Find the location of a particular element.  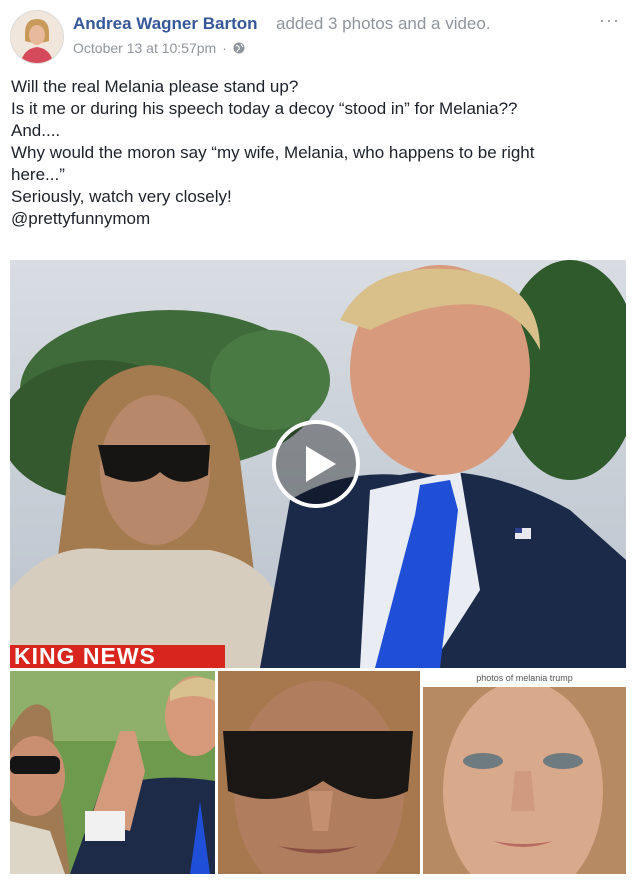

photo-thumbnail: photos of melania trump is located at coordinates (524, 772).